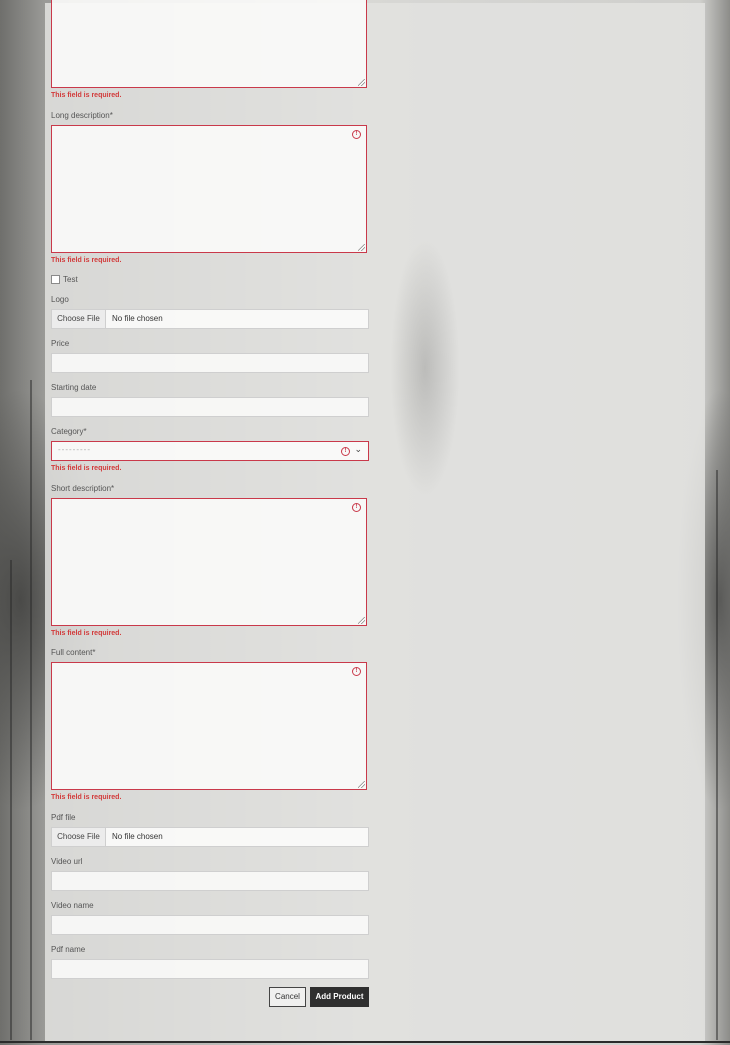 Image resolution: width=730 pixels, height=1045 pixels. Describe the element at coordinates (60, 343) in the screenshot. I see `price-label: Price` at that location.